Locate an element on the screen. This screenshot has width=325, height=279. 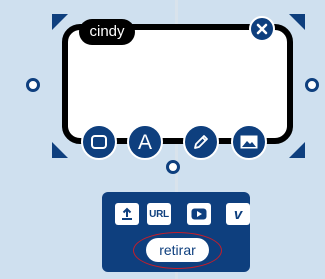
tool-shape-button is located at coordinates (99, 142).